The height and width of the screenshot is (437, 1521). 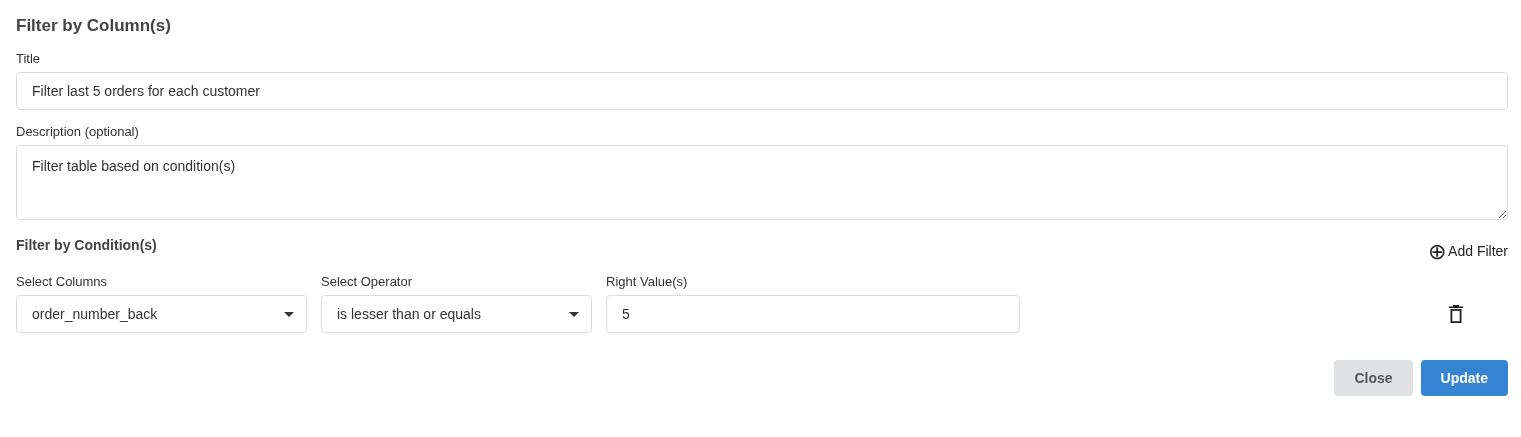 What do you see at coordinates (1468, 251) in the screenshot?
I see `add-filter-button: ⊕Add Filter` at bounding box center [1468, 251].